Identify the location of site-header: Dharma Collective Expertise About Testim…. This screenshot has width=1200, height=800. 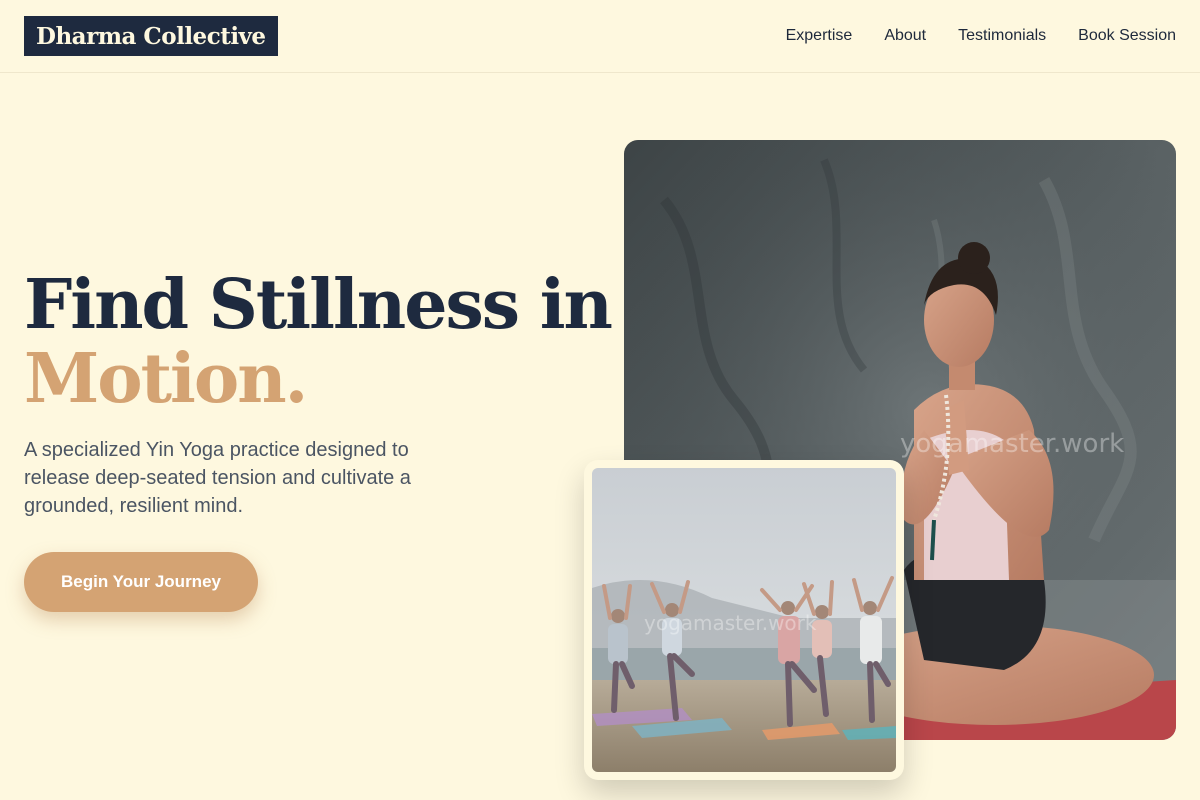
(600, 36).